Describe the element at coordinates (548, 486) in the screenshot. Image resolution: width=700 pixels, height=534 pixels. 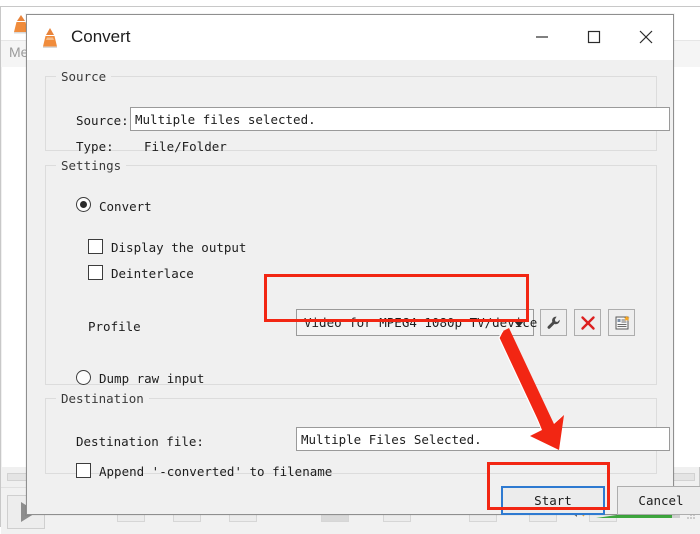
I see `start-highlight-box` at that location.